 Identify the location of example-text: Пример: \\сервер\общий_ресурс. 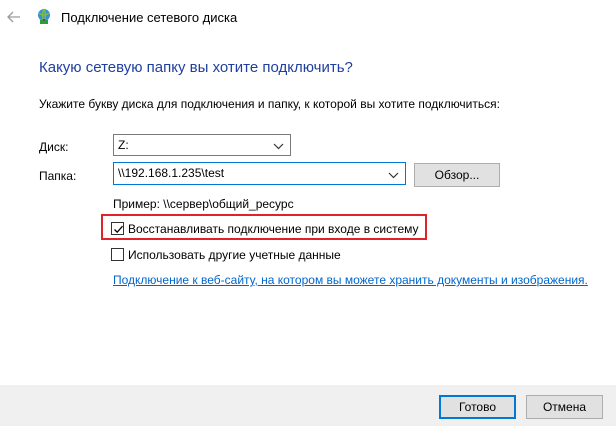
(203, 204).